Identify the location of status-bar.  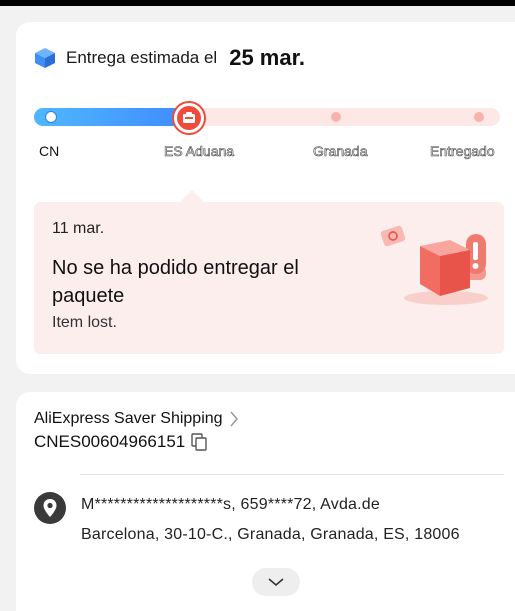
(257, 3).